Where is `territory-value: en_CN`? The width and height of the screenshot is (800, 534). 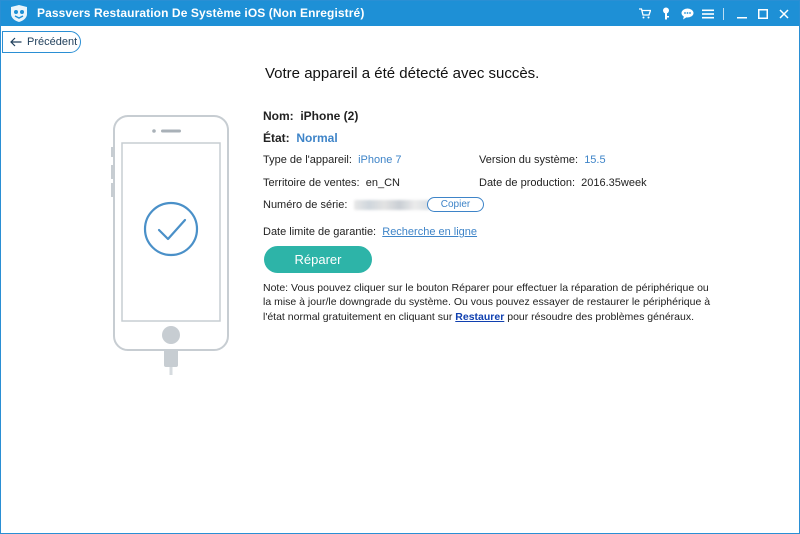
territory-value: en_CN is located at coordinates (382, 183).